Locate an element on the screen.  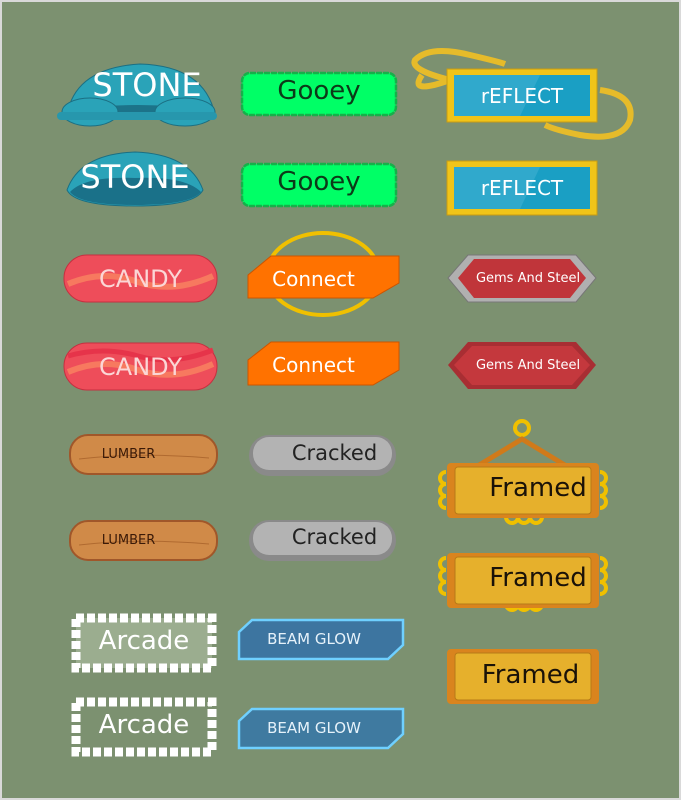
lumber-button: LUMBER is located at coordinates (143, 540).